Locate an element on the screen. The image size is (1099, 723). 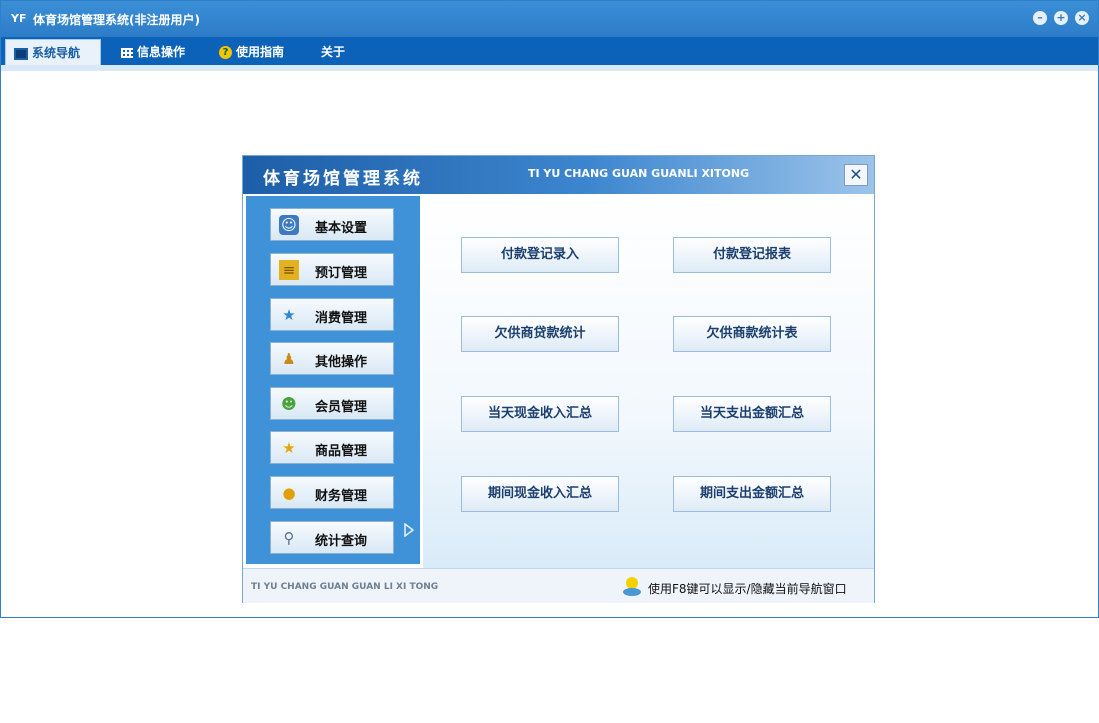
nav-basic-settings: ☺ 基本设置 is located at coordinates (332, 224).